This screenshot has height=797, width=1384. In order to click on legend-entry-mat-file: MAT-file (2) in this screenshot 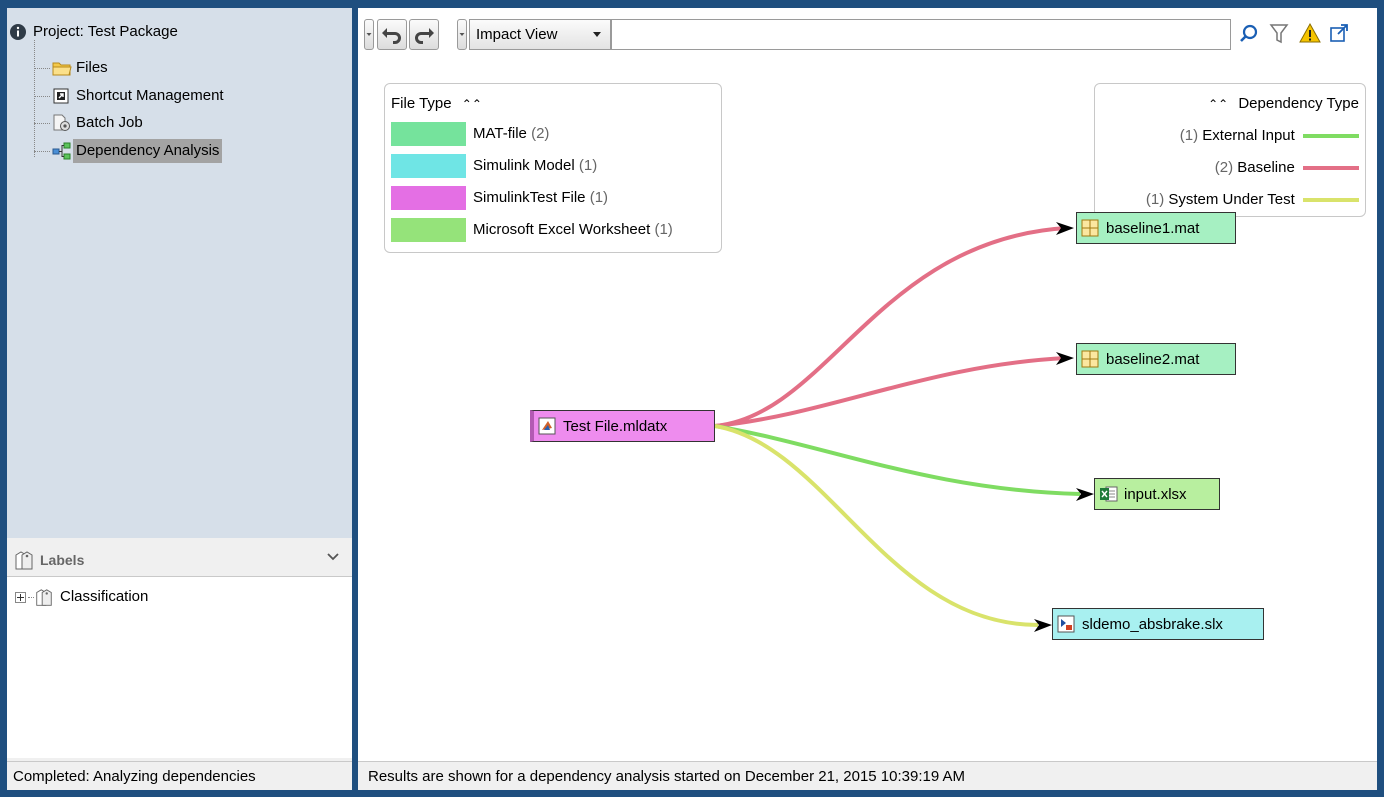, I will do `click(551, 134)`.